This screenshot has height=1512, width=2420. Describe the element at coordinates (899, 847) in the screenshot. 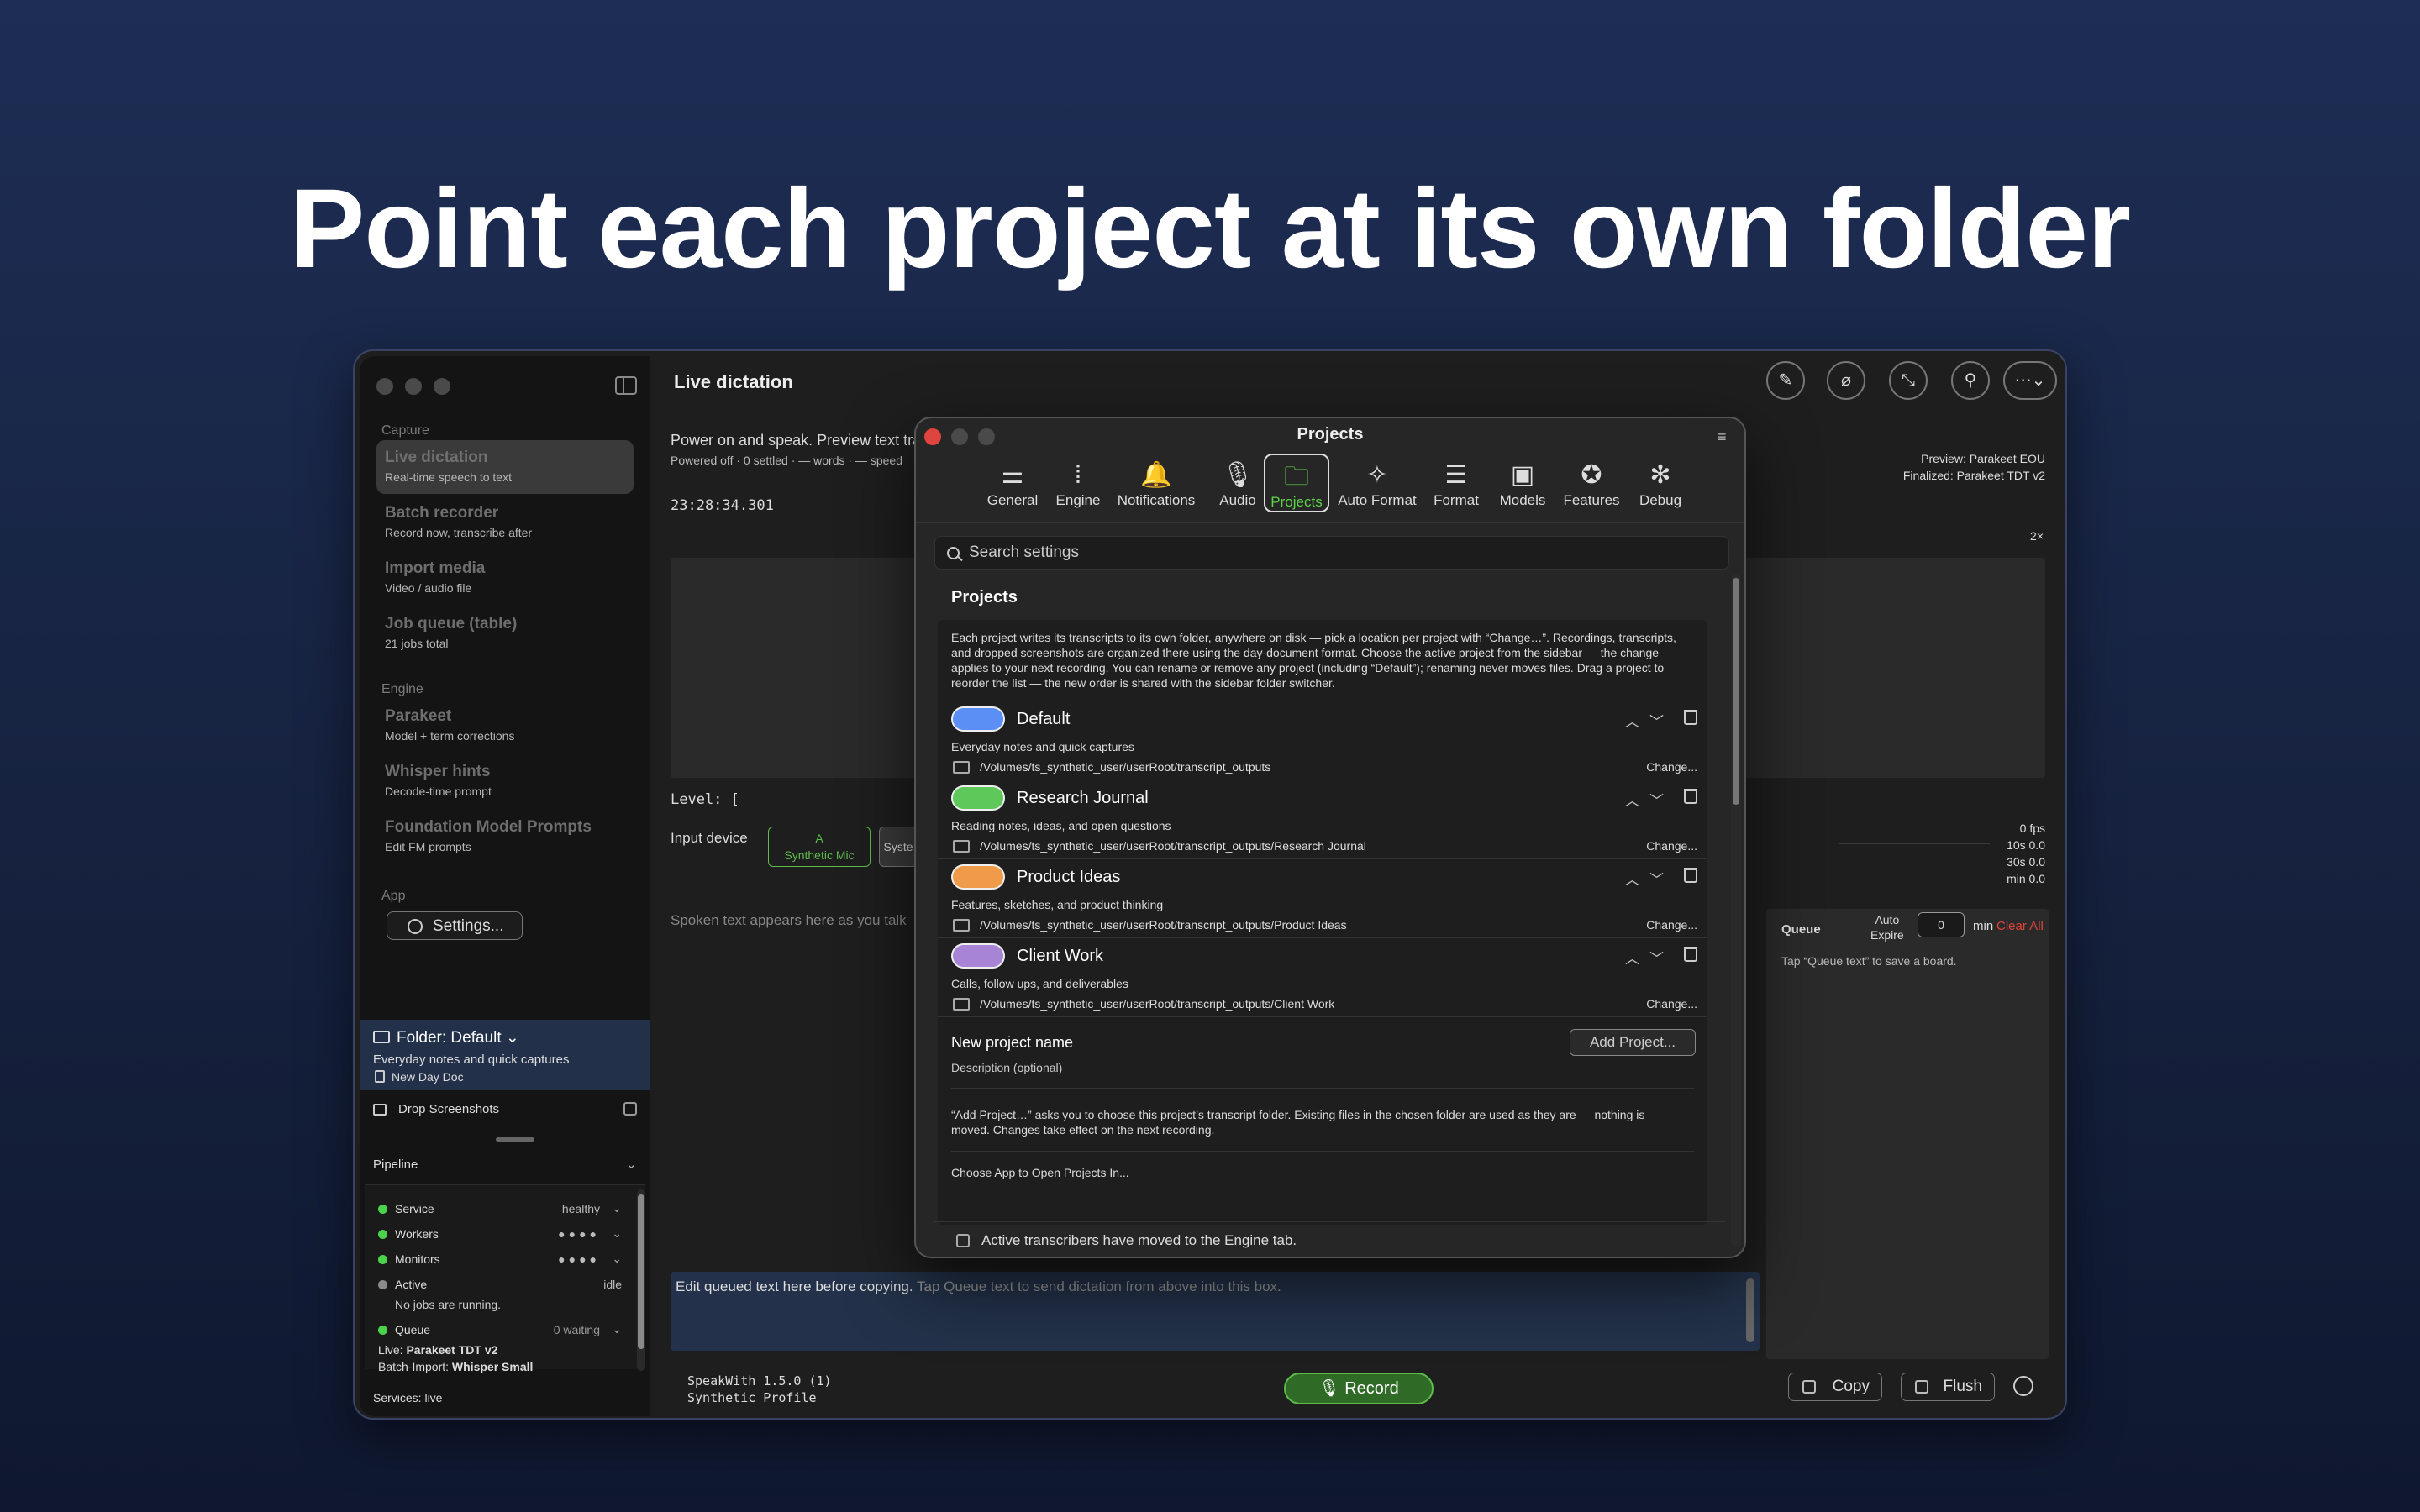

I see `device-system: Syste` at that location.